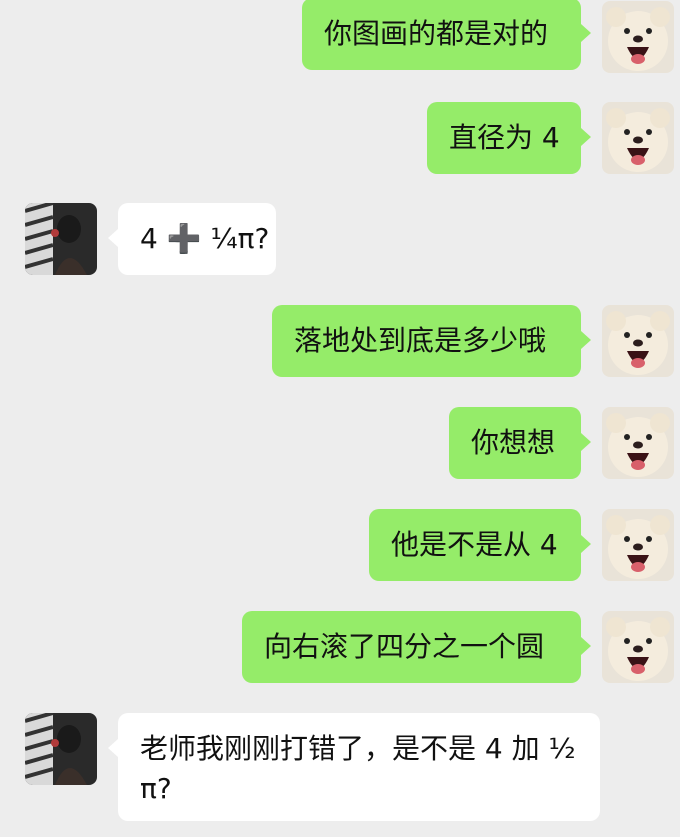  I want to click on message-bubble-sent: 向右滚了四分之一个圆, so click(416, 647).